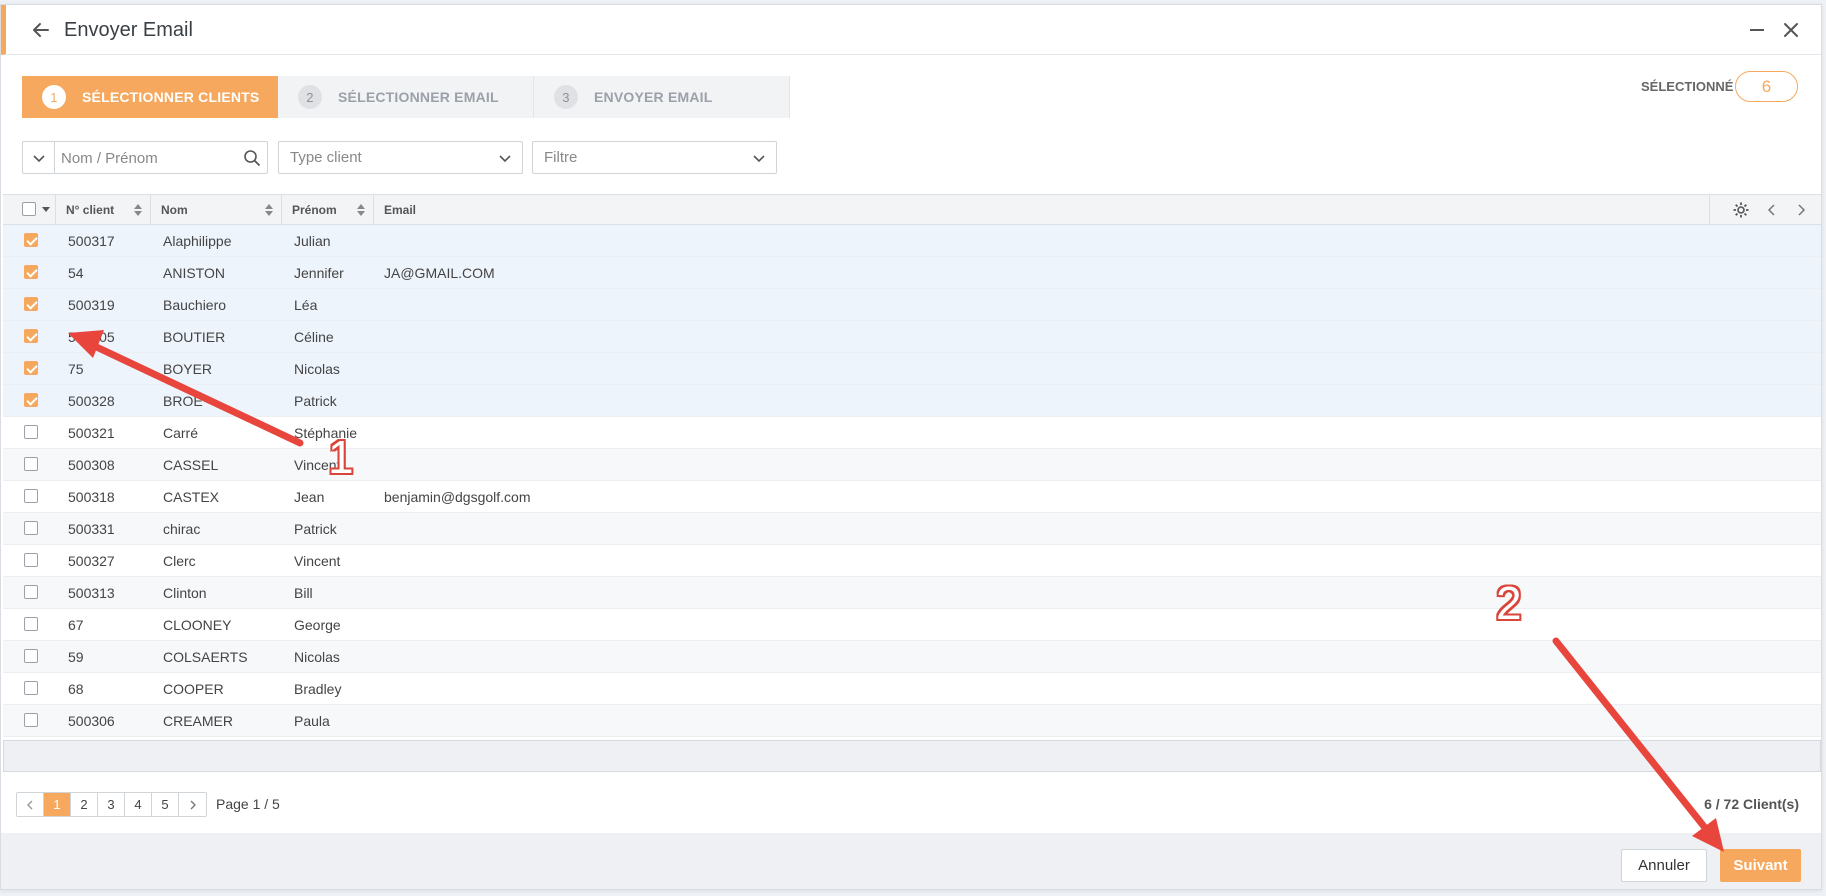  Describe the element at coordinates (41, 30) in the screenshot. I see `back-arrow-icon` at that location.